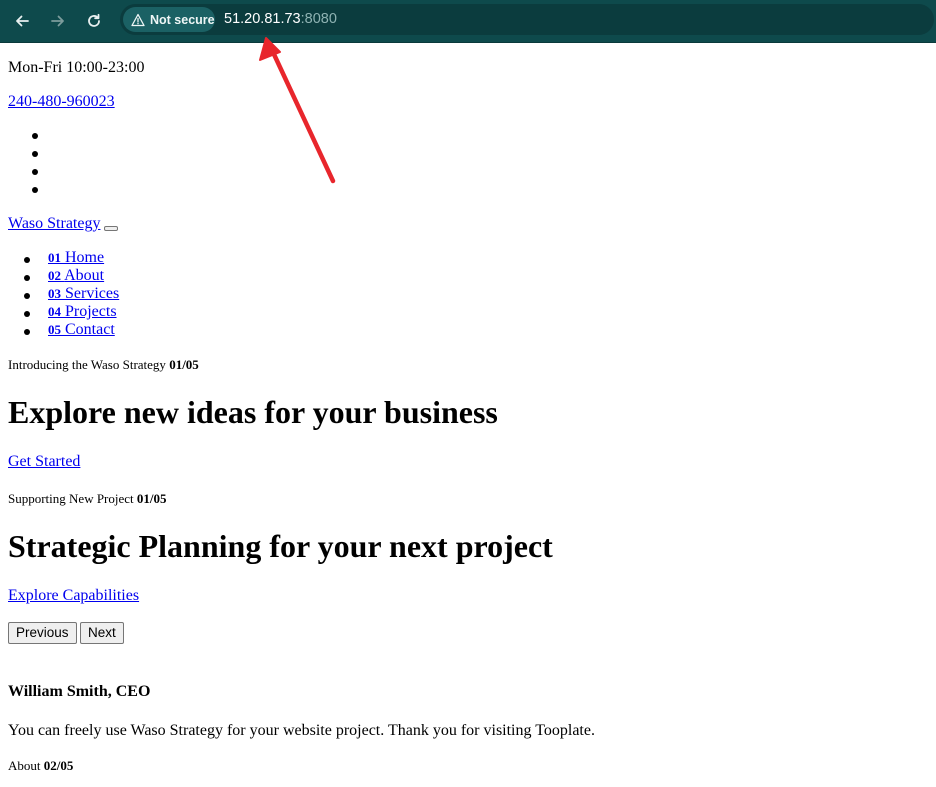 Image resolution: width=936 pixels, height=787 pixels. Describe the element at coordinates (73, 596) in the screenshot. I see `explore-capabilities-link: Explore Capabilities` at that location.